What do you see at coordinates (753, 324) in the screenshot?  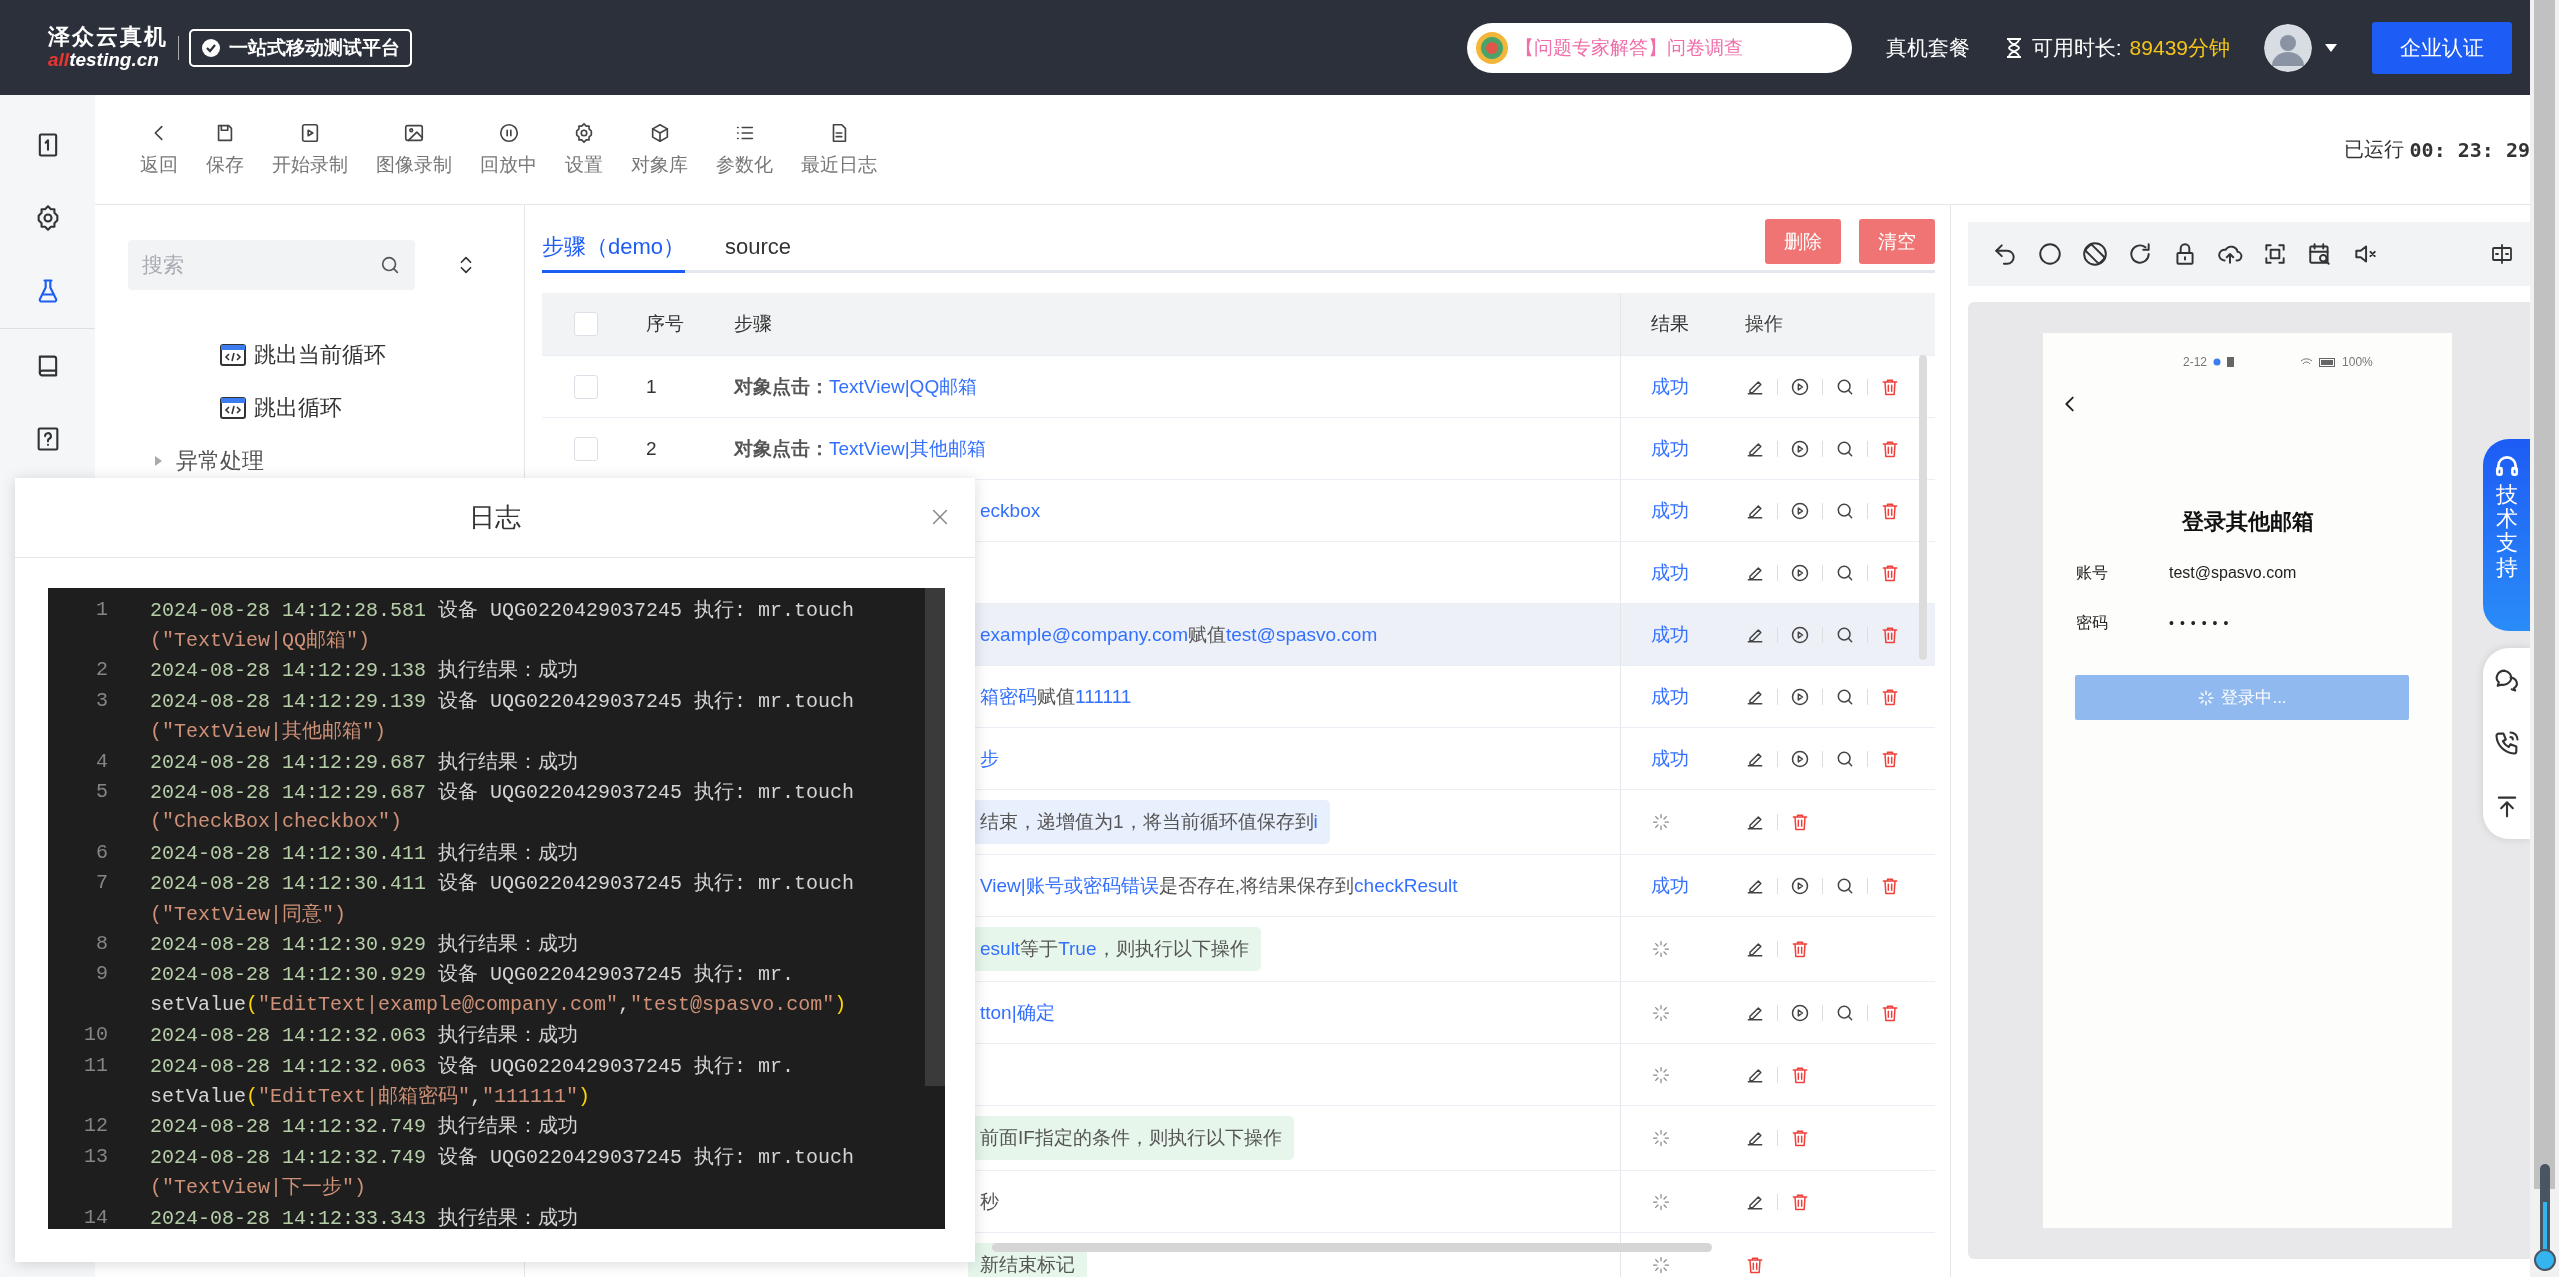 I see `column-header: 步骤` at bounding box center [753, 324].